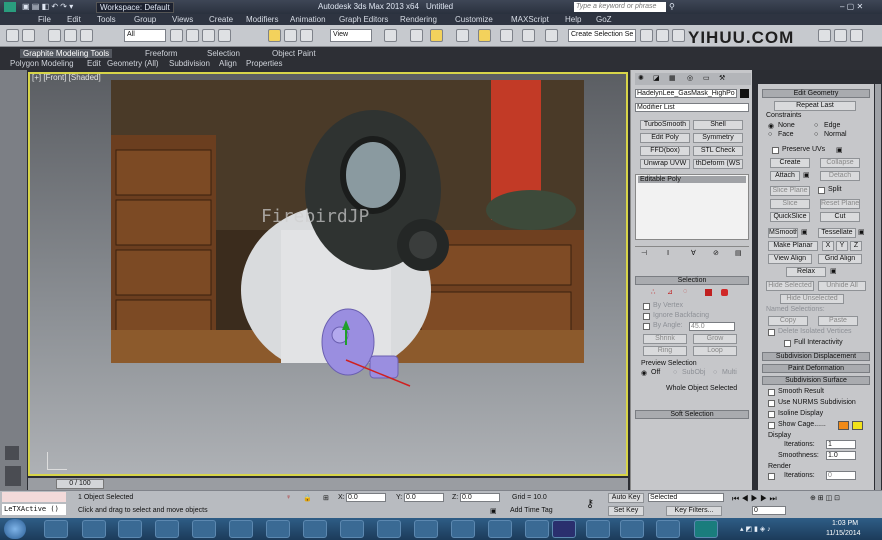 The height and width of the screenshot is (540, 882). Describe the element at coordinates (771, 392) in the screenshot. I see `smooth-result-checkbox` at that location.